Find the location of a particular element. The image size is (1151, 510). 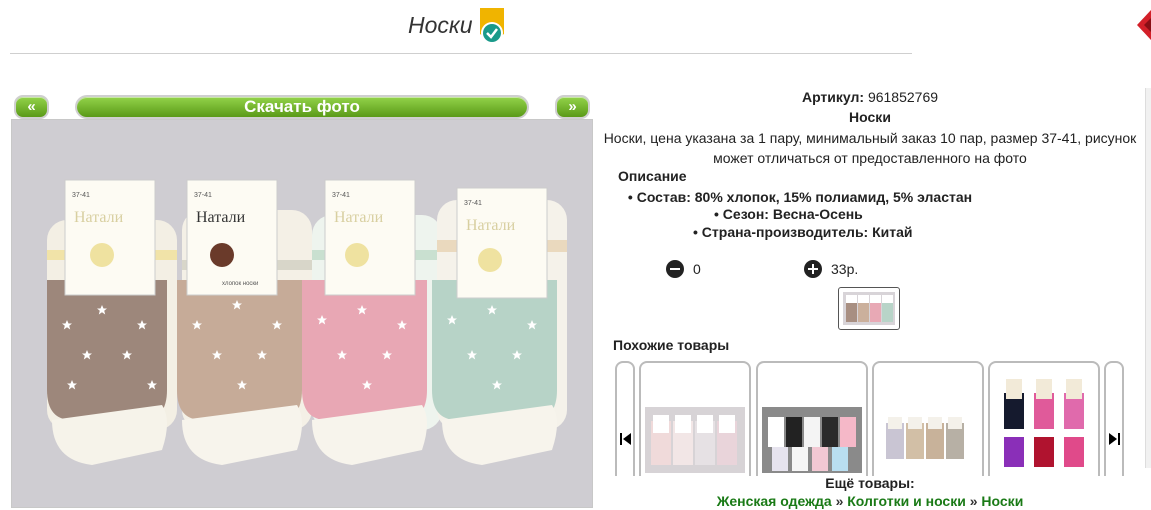

photo-thumbnail is located at coordinates (869, 308).